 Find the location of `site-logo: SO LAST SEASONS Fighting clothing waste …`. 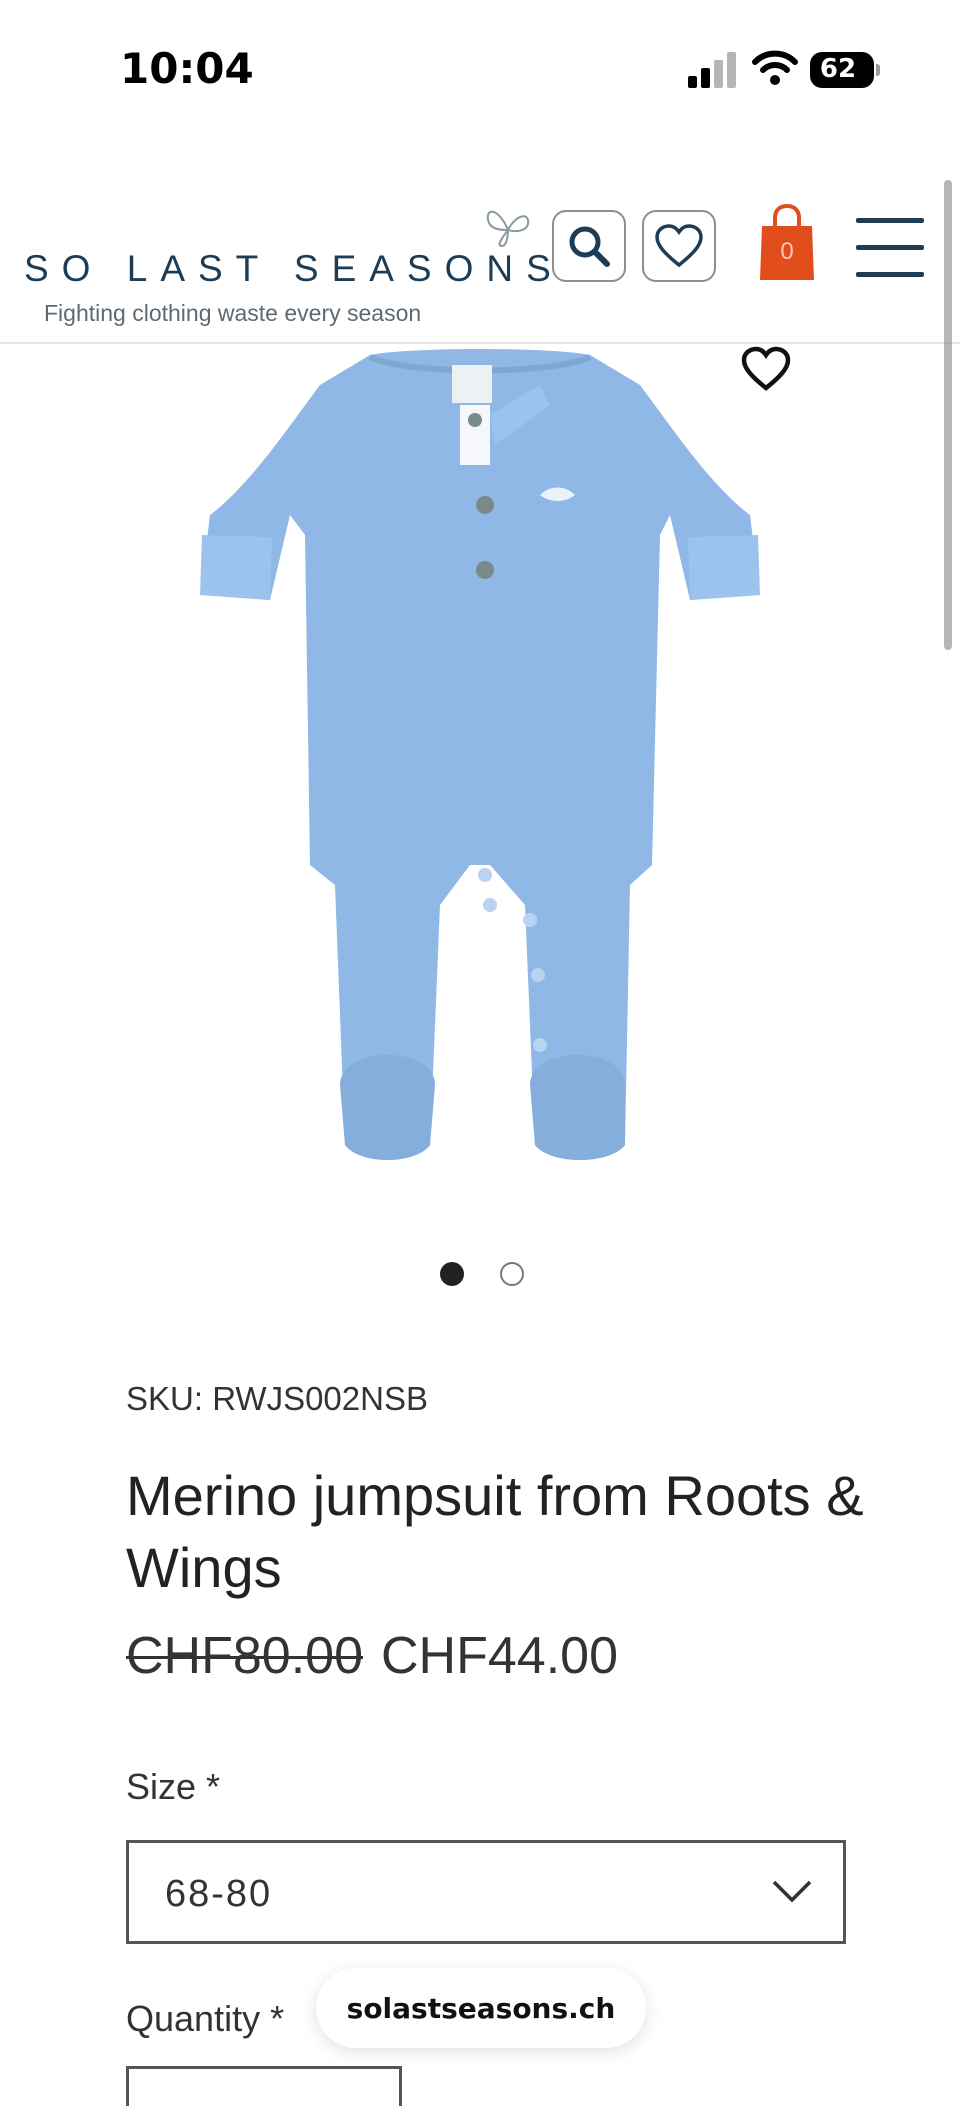

site-logo: SO LAST SEASONS Fighting clothing waste … is located at coordinates (287, 263).